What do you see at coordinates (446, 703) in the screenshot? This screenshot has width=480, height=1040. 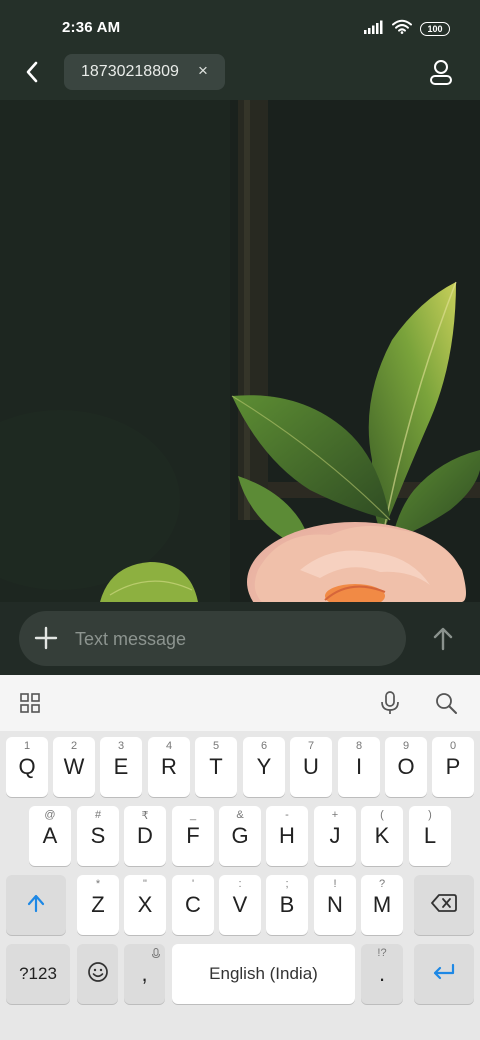 I see `keyboard-search-button` at bounding box center [446, 703].